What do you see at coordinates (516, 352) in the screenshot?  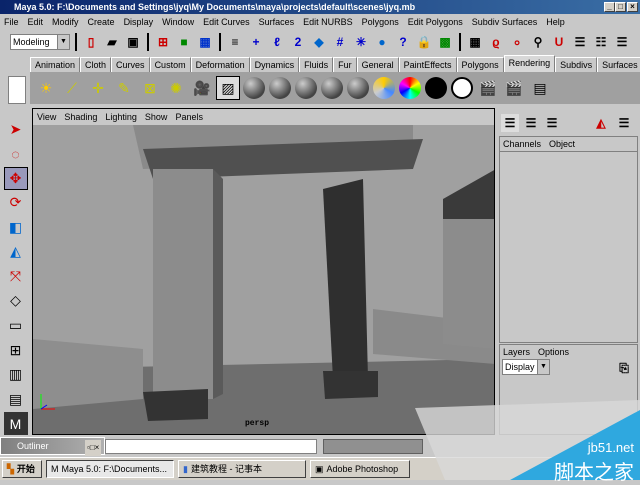 I see `menu-layers: Layers` at bounding box center [516, 352].